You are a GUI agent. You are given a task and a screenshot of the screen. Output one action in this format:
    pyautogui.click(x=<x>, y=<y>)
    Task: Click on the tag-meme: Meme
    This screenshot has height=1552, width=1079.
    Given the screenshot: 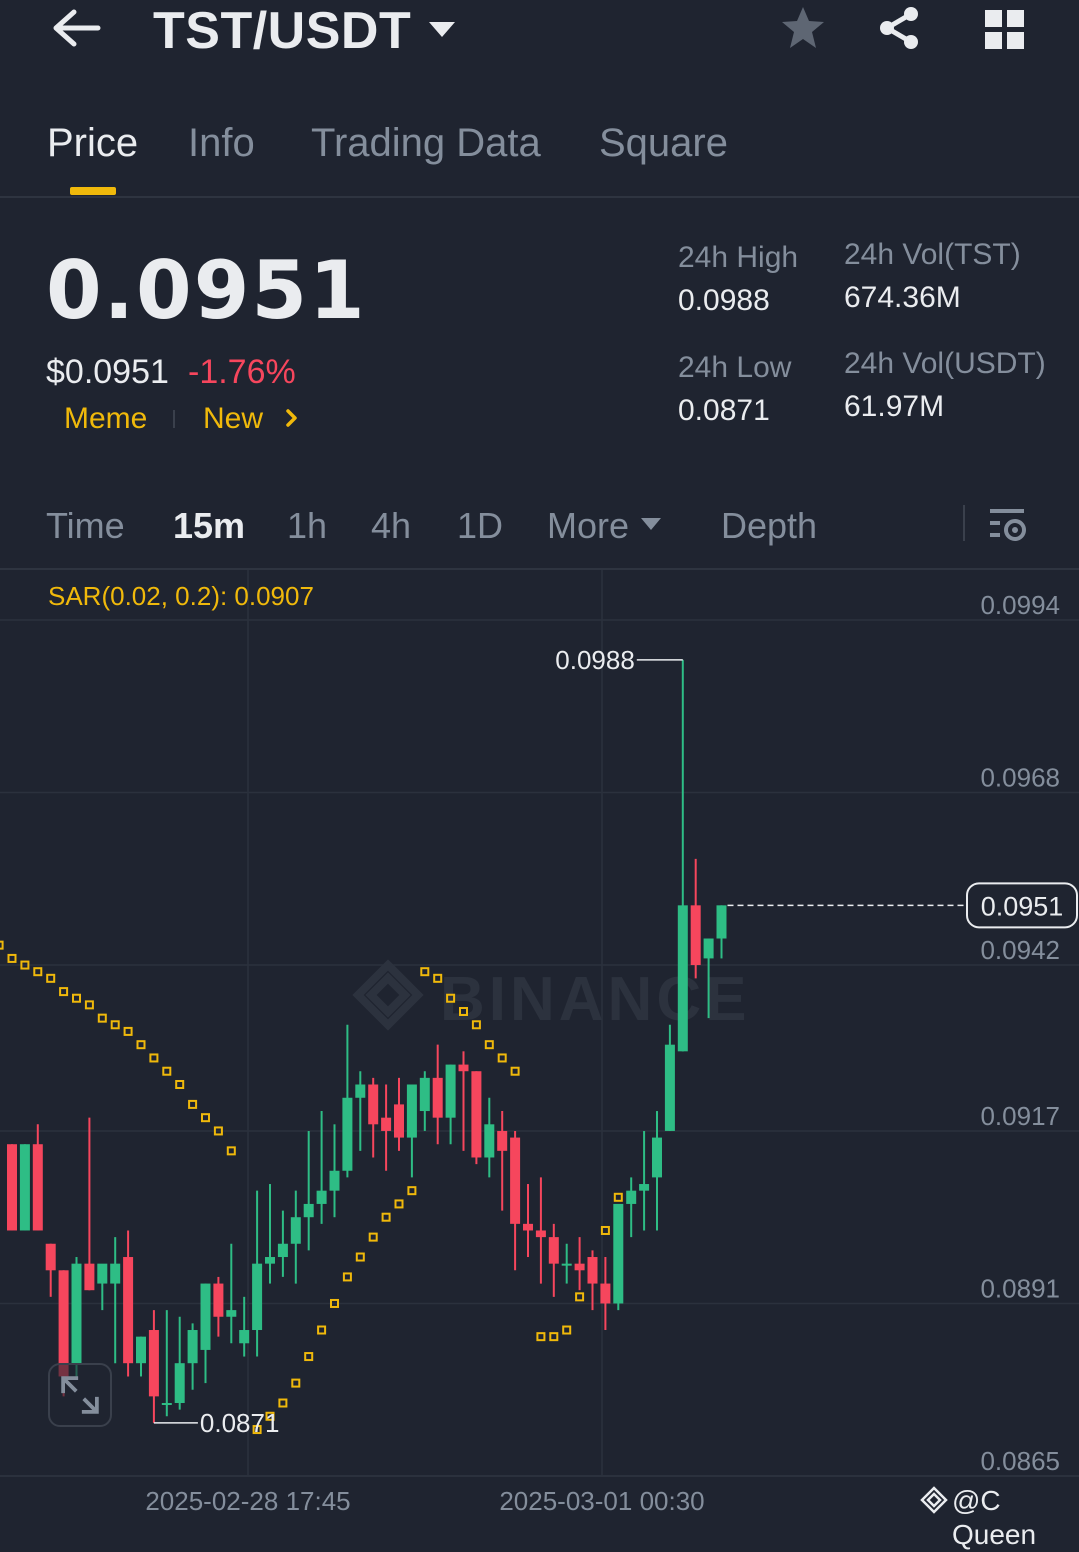 What is the action you would take?
    pyautogui.click(x=105, y=419)
    